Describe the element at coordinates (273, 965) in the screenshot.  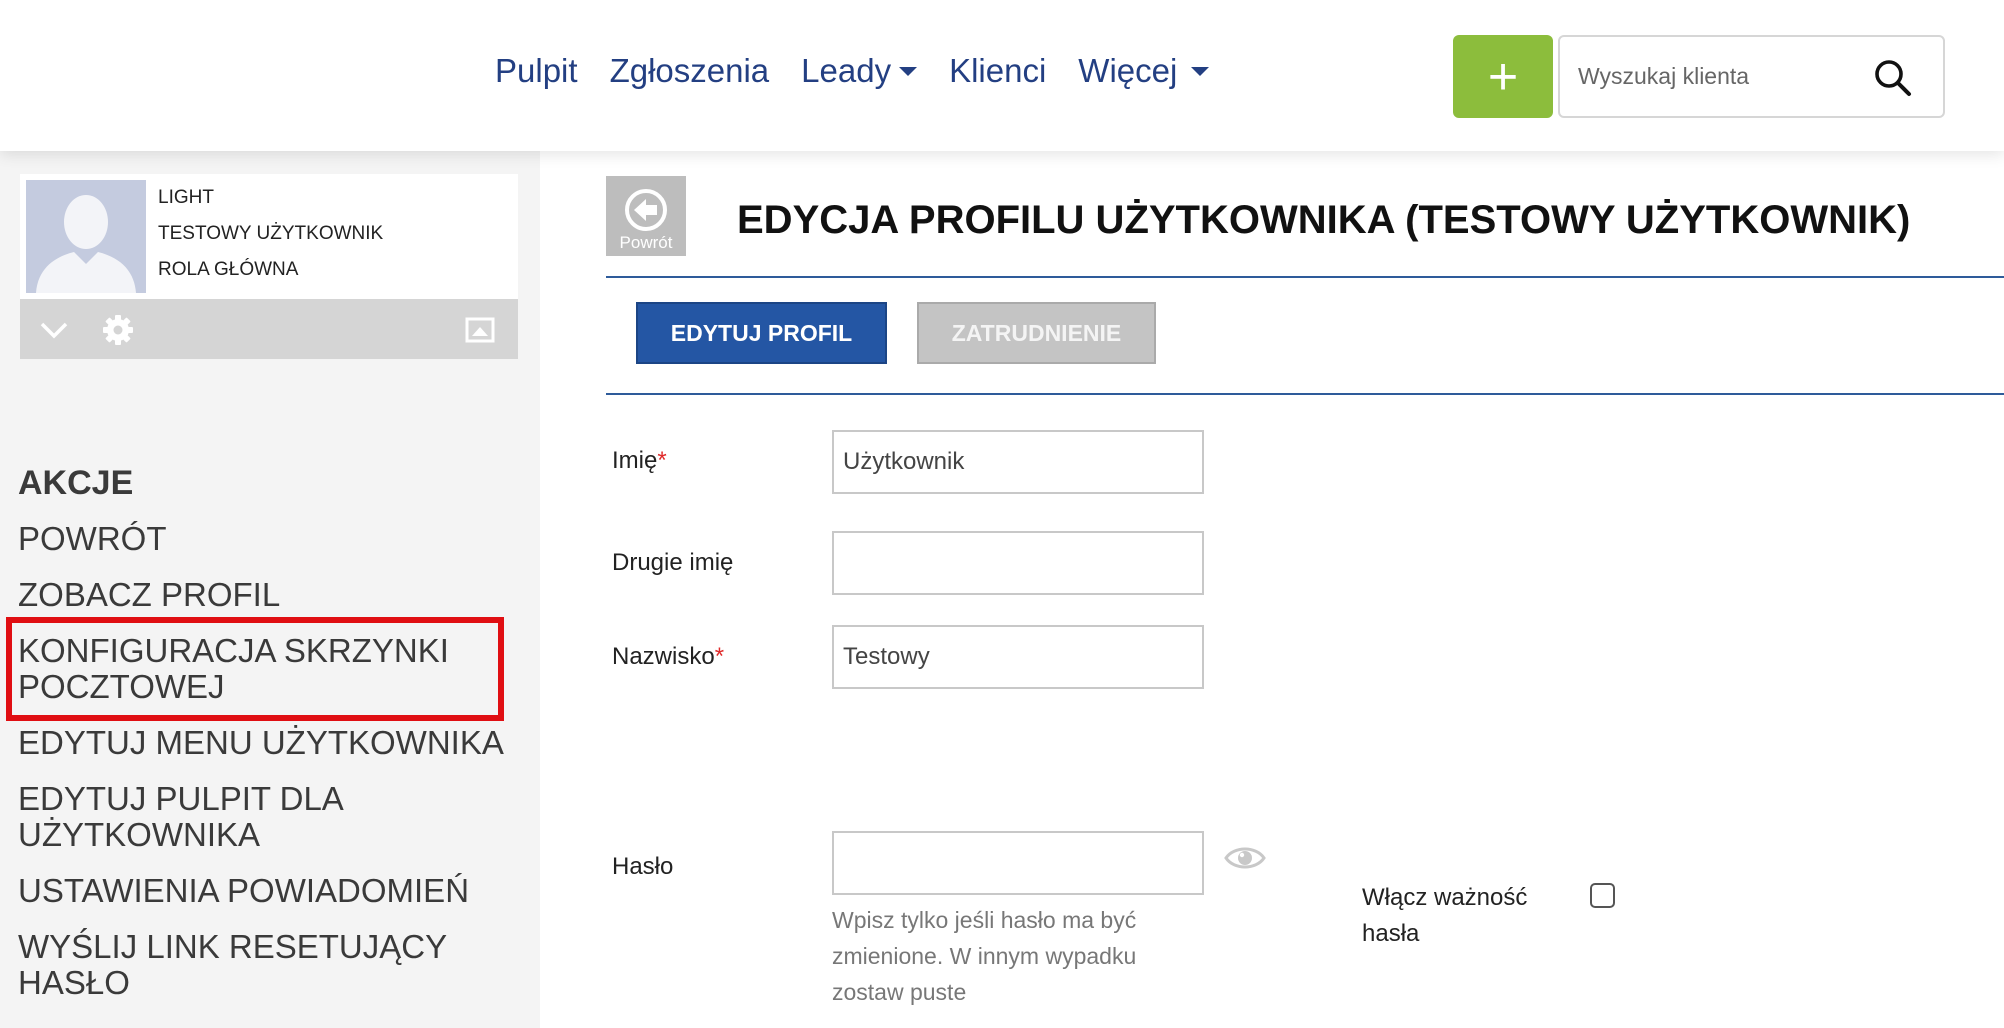
I see `action-wyslij-link-resetujacy: WYŚLIJ LINK RESETUJĄCY HASŁO` at that location.